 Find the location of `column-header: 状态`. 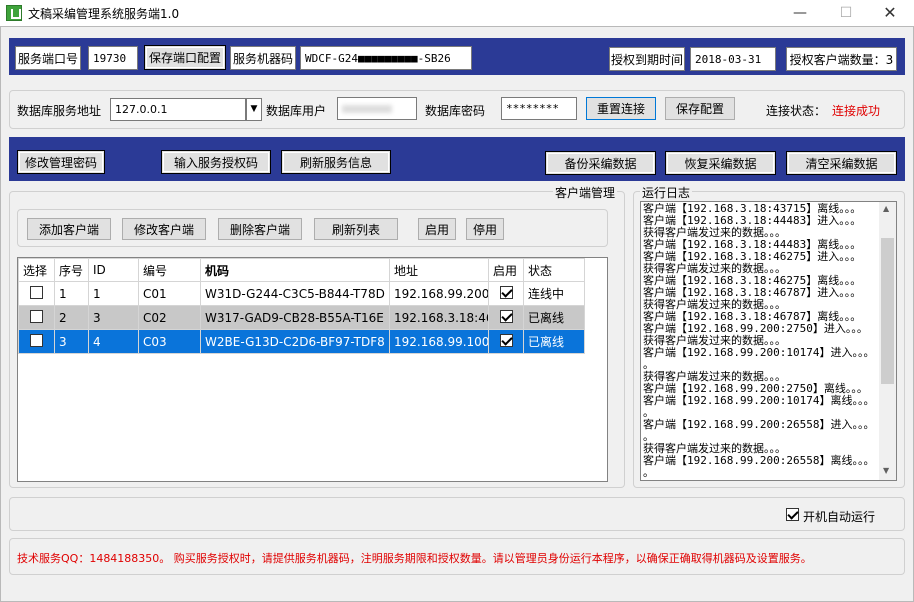

column-header: 状态 is located at coordinates (554, 270).